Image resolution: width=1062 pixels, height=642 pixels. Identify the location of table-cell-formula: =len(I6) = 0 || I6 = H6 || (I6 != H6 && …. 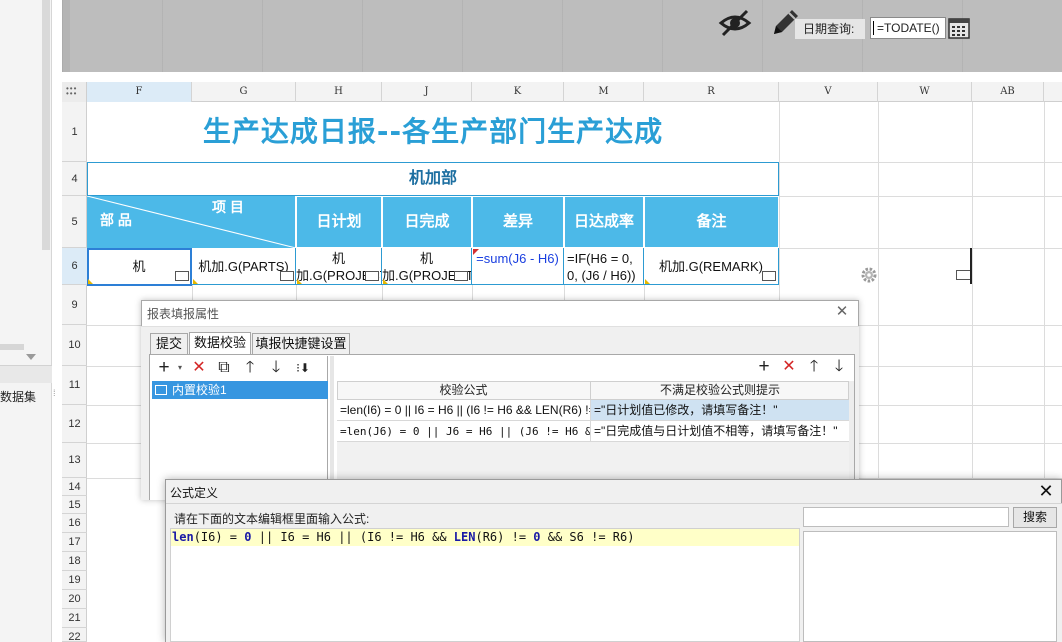
(464, 410).